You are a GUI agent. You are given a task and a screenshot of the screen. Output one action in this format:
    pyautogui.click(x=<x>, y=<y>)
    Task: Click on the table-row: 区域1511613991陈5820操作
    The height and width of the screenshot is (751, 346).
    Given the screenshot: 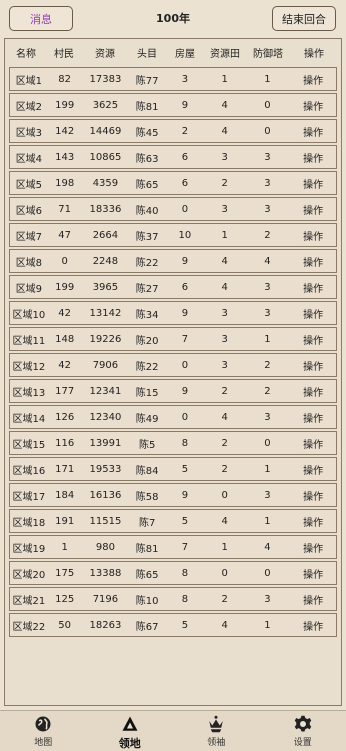 What is the action you would take?
    pyautogui.click(x=173, y=443)
    